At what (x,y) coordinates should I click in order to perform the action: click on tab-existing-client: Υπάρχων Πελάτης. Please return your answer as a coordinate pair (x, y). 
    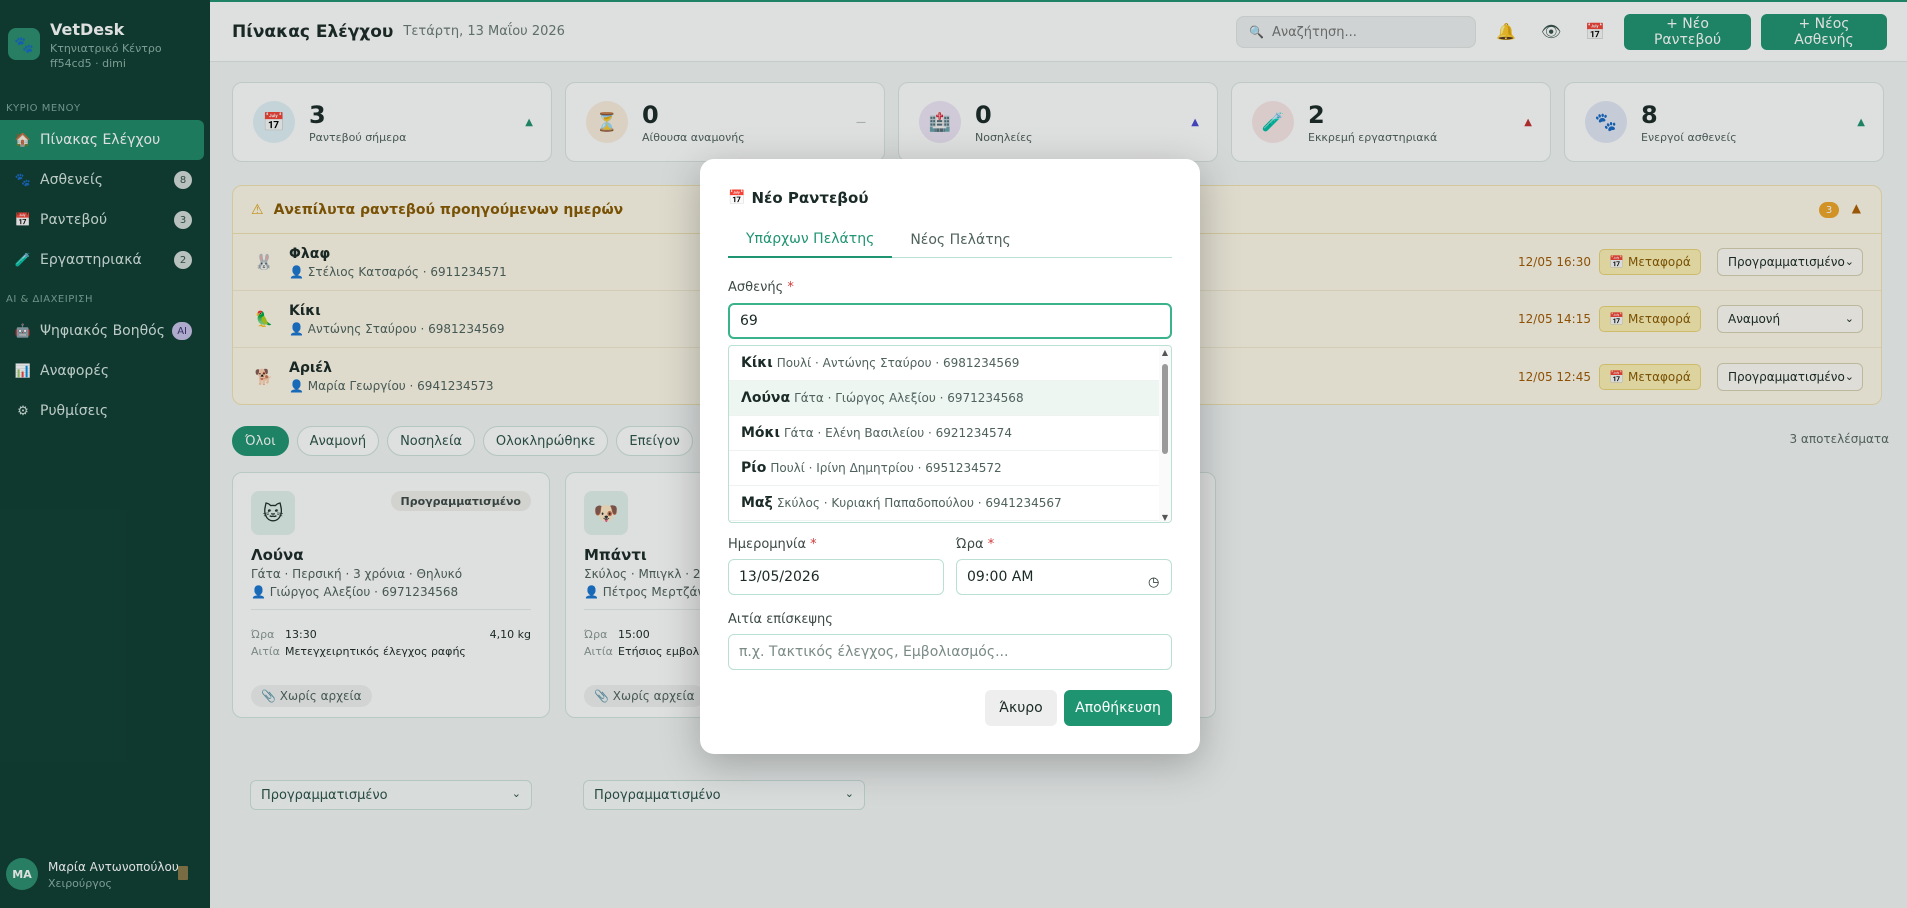
    Looking at the image, I should click on (810, 240).